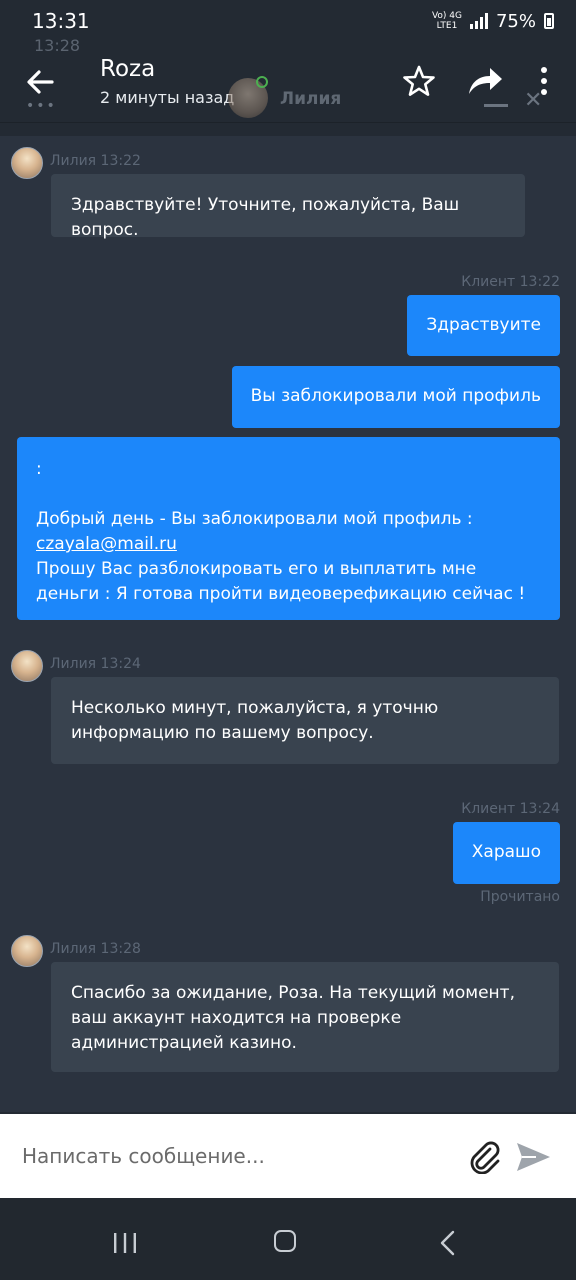 The width and height of the screenshot is (576, 1280). I want to click on status-time: 13:31, so click(61, 21).